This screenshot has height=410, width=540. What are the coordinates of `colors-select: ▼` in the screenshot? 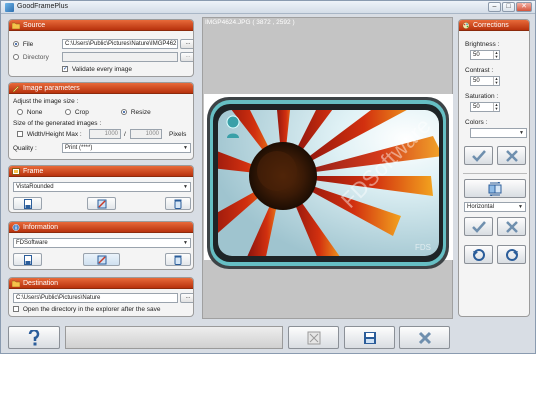 It's located at (498, 133).